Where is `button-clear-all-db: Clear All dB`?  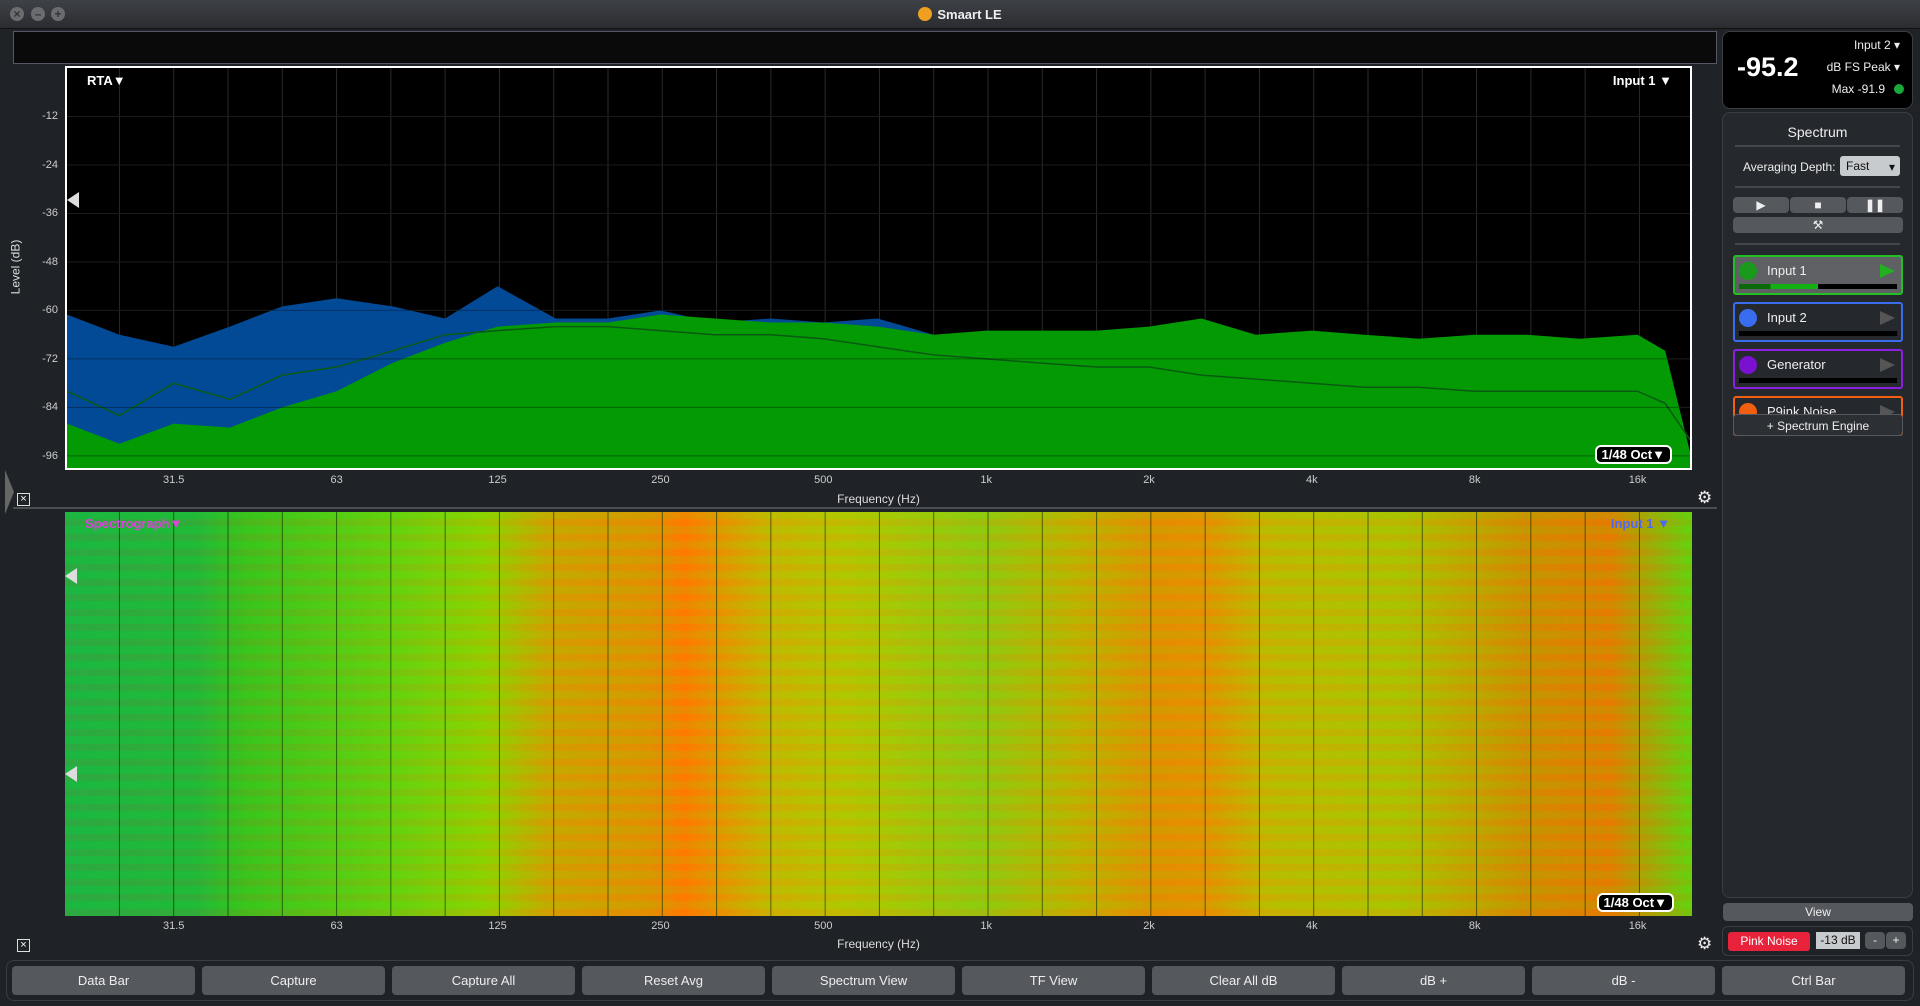 button-clear-all-db: Clear All dB is located at coordinates (1243, 980).